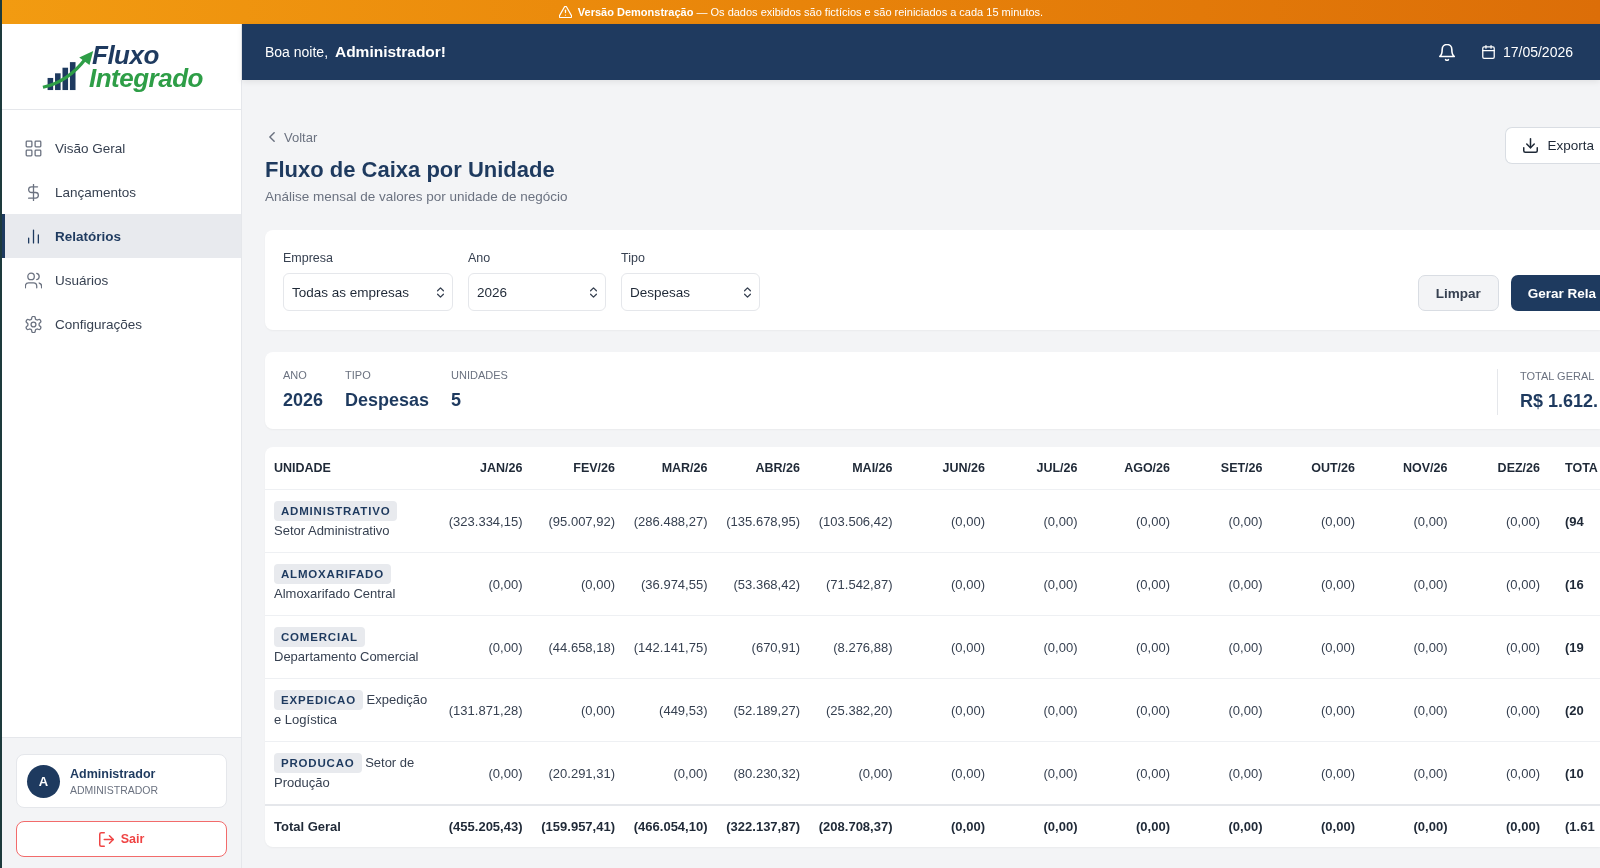  Describe the element at coordinates (766, 584) in the screenshot. I see `amount: (53.368,42)` at that location.